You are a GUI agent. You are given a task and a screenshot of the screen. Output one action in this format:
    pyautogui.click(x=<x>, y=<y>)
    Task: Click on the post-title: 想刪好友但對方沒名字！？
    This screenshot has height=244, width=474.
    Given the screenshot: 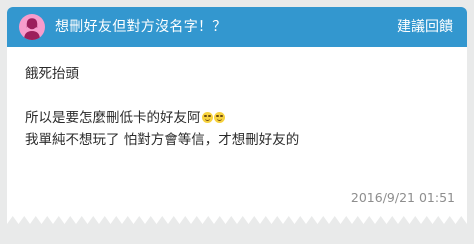 What is the action you would take?
    pyautogui.click(x=141, y=27)
    